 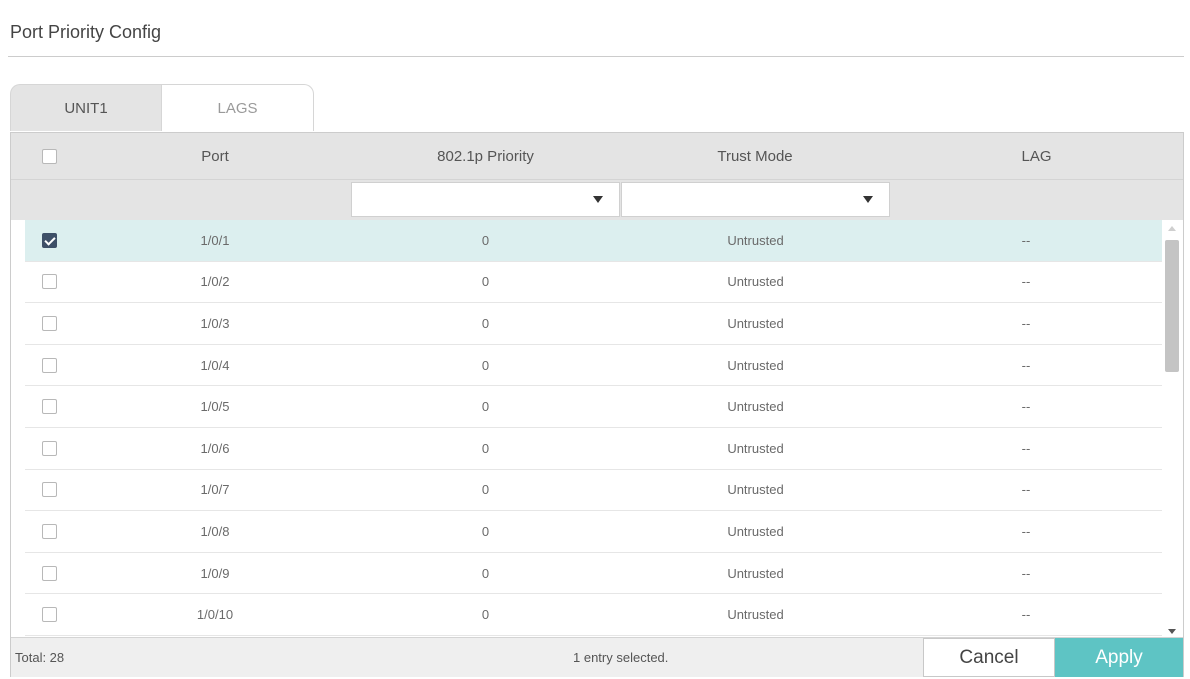 I want to click on table-footer: Total: 28 1 entry selected. Cancel Apply, so click(x=597, y=657).